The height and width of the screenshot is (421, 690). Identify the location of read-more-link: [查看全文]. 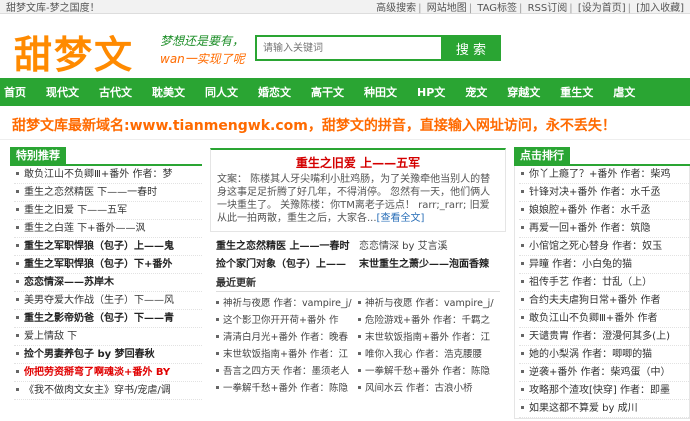
(401, 218).